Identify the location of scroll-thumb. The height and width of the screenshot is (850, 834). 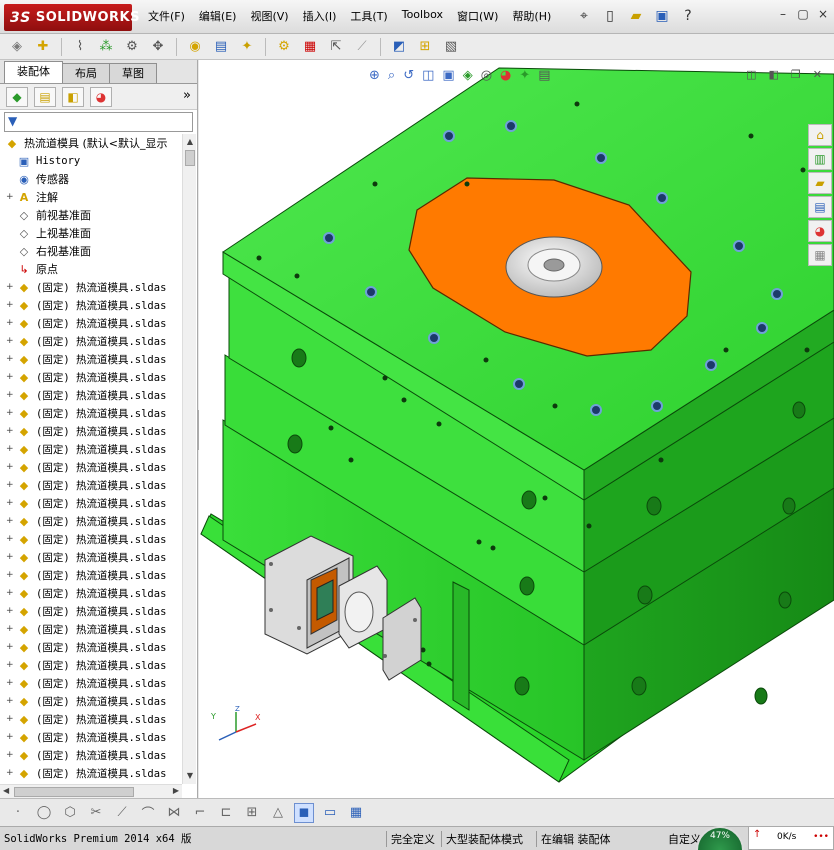
(190, 158).